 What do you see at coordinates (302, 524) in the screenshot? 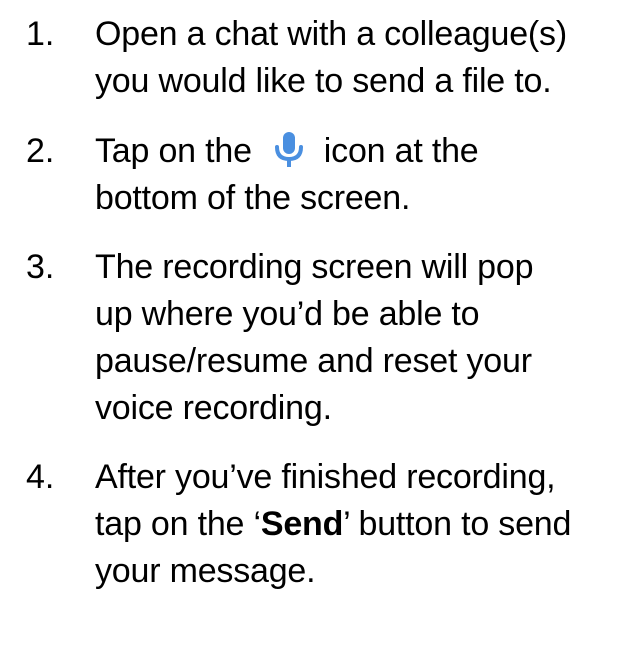
I see `send-label: Send` at bounding box center [302, 524].